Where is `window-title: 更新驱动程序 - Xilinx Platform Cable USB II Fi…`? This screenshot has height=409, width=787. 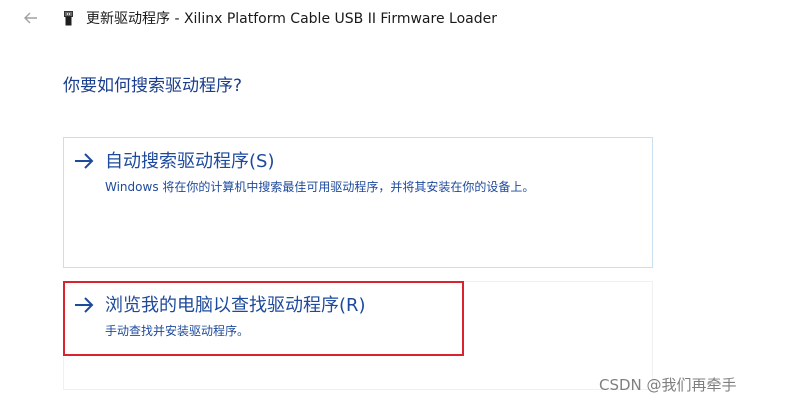 window-title: 更新驱动程序 - Xilinx Platform Cable USB II Fi… is located at coordinates (291, 19).